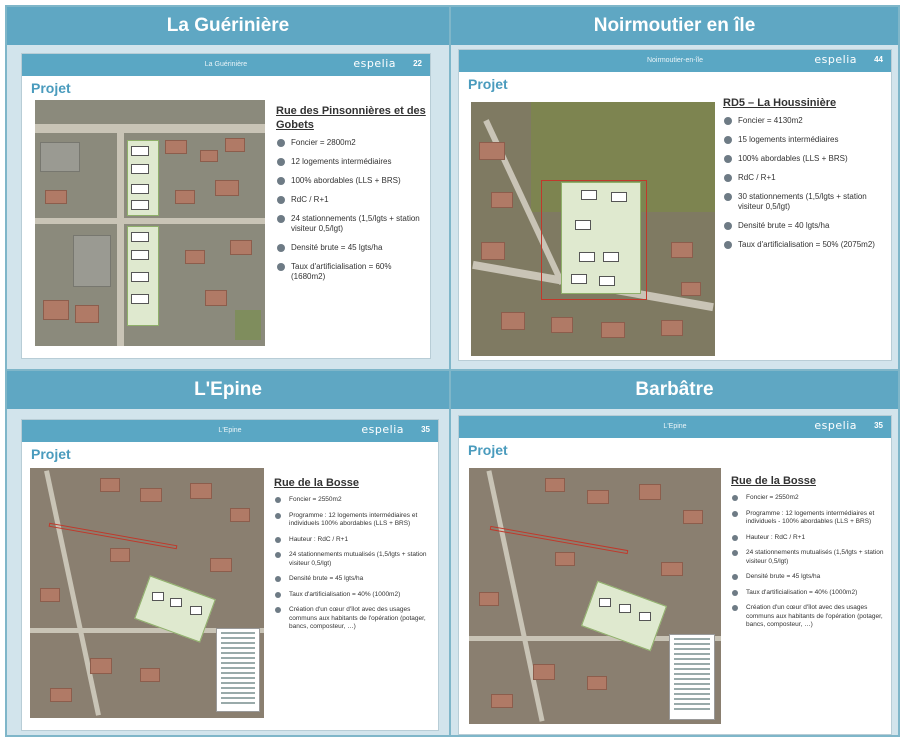 The image size is (905, 742). I want to click on list-item: Taux d'artificialisation = 50% (2075m2), so click(803, 245).